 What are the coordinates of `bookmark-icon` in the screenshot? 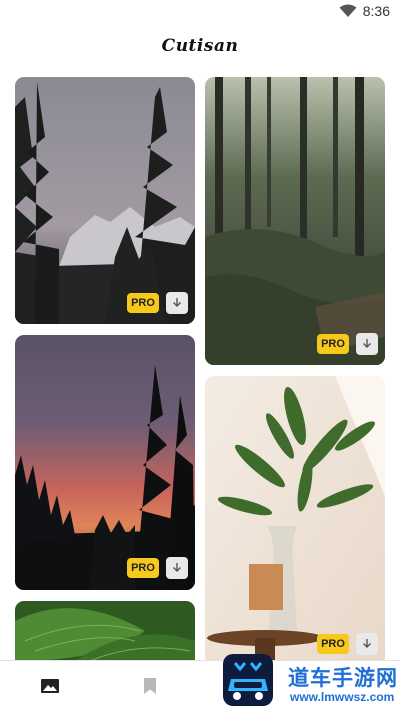 It's located at (150, 686).